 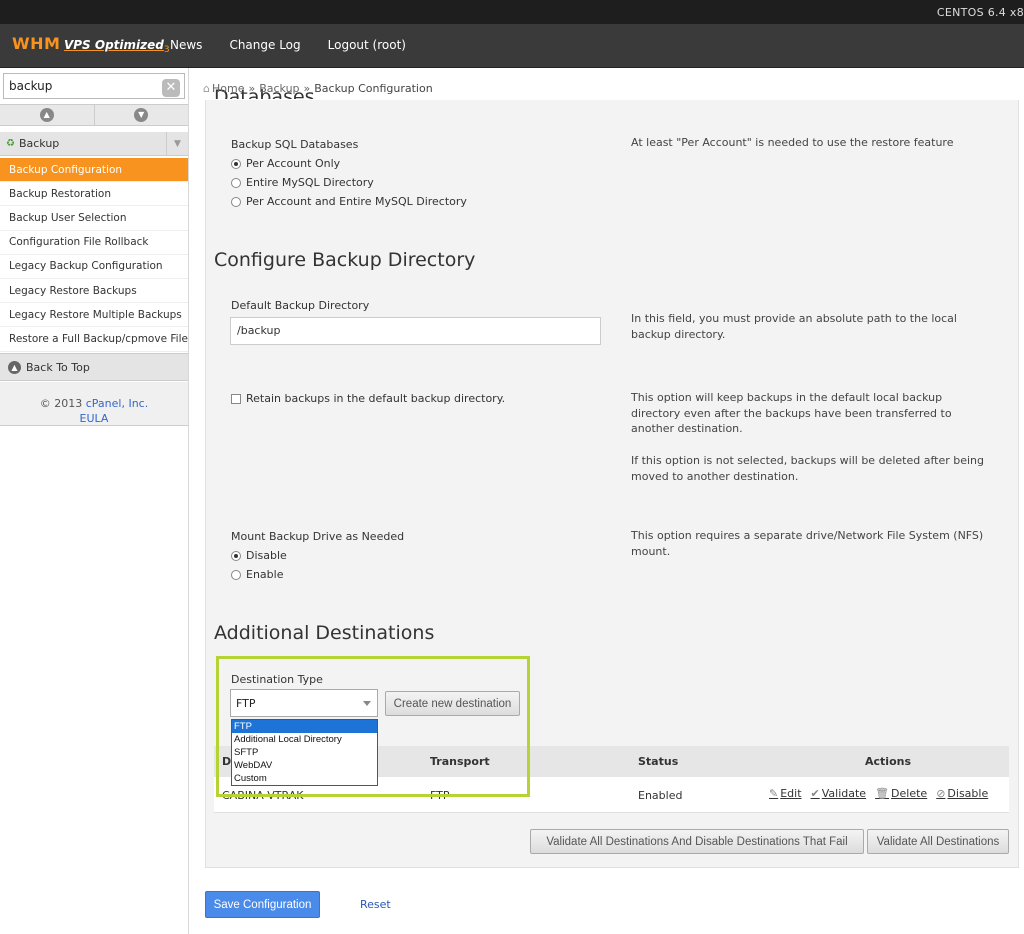 What do you see at coordinates (791, 793) in the screenshot?
I see `edit-label: Edit` at bounding box center [791, 793].